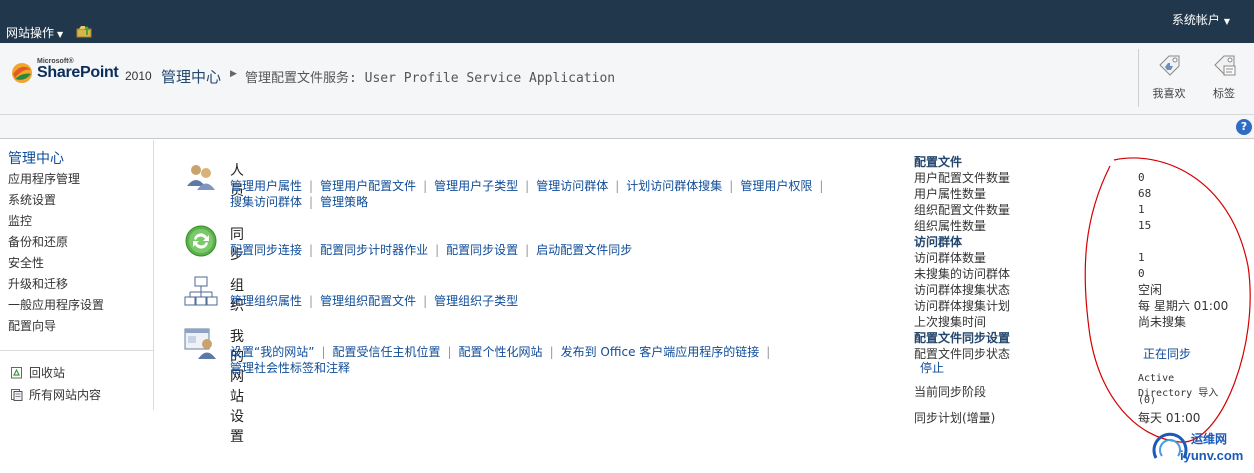 The height and width of the screenshot is (473, 1254). I want to click on nav-item-app-management: 应用程序管理, so click(44, 178).